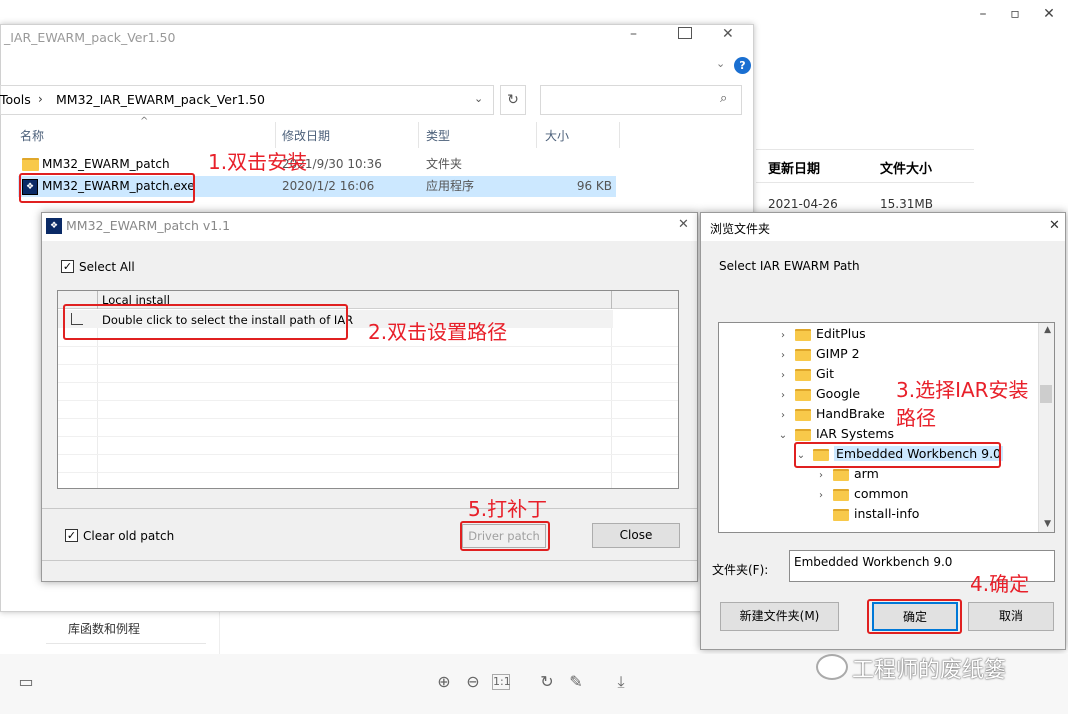 This screenshot has width=1068, height=714. What do you see at coordinates (838, 393) in the screenshot?
I see `tree-item-label: Google` at bounding box center [838, 393].